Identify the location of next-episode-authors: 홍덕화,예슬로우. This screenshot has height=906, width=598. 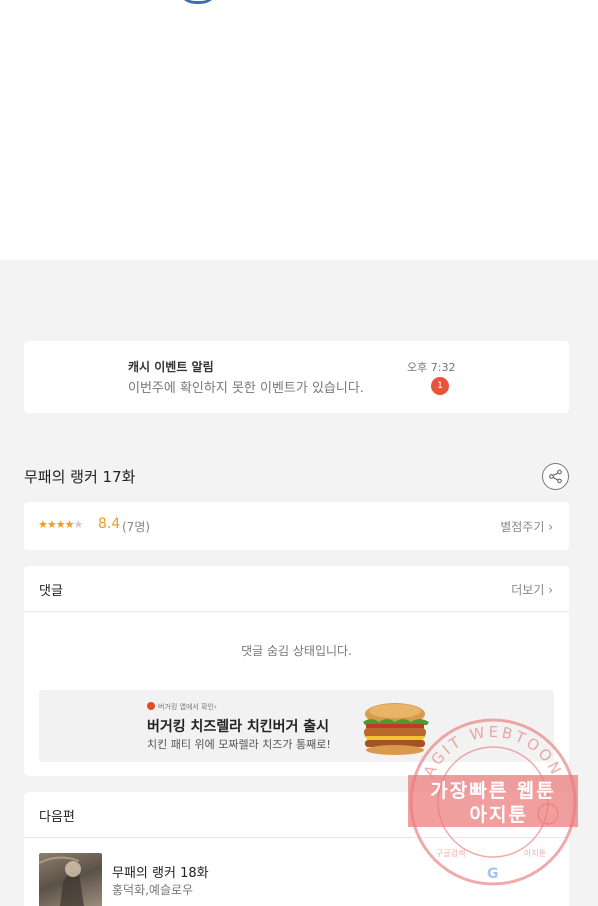
(153, 890).